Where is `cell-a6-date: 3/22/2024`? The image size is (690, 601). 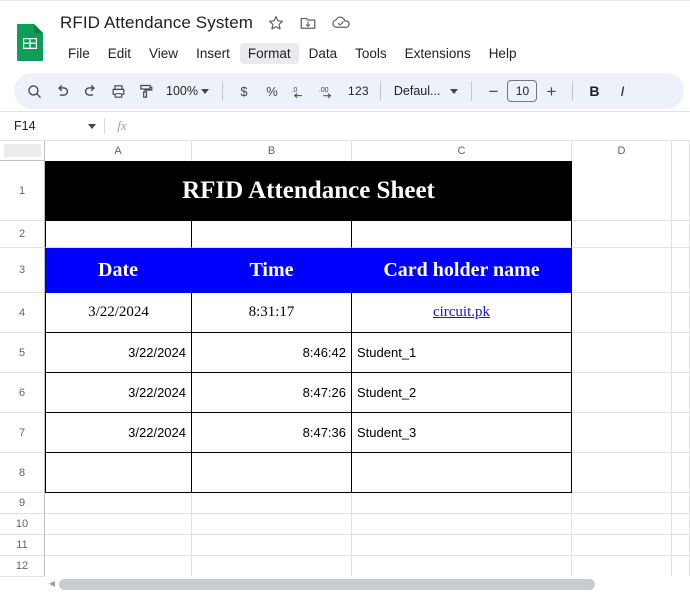 cell-a6-date: 3/22/2024 is located at coordinates (118, 393).